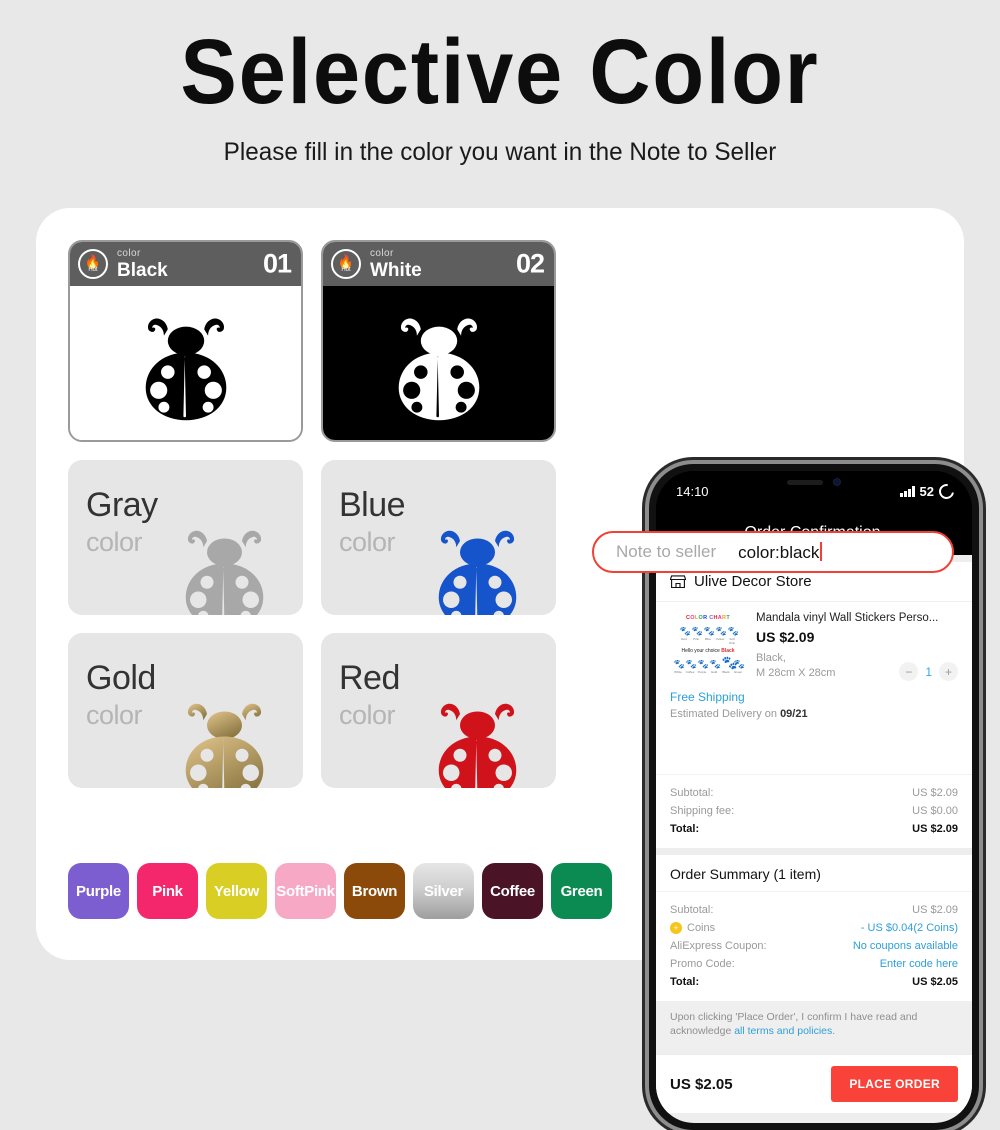 The image size is (1000, 1130). What do you see at coordinates (236, 891) in the screenshot?
I see `swatch-yellow: Yellow` at bounding box center [236, 891].